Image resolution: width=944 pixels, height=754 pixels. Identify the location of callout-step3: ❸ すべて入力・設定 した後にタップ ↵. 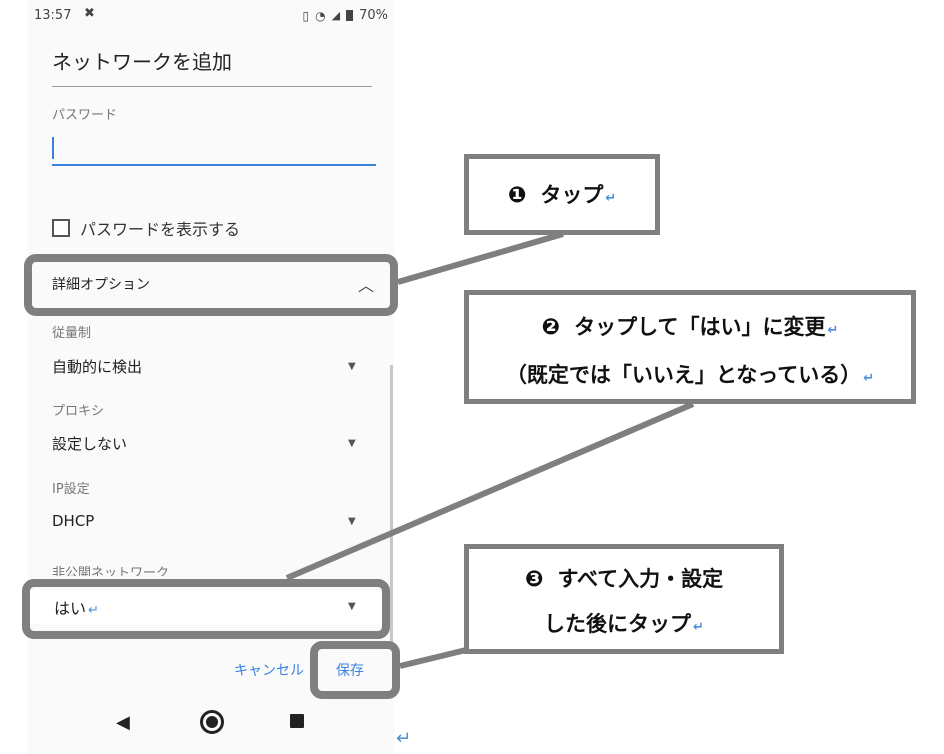
(624, 599).